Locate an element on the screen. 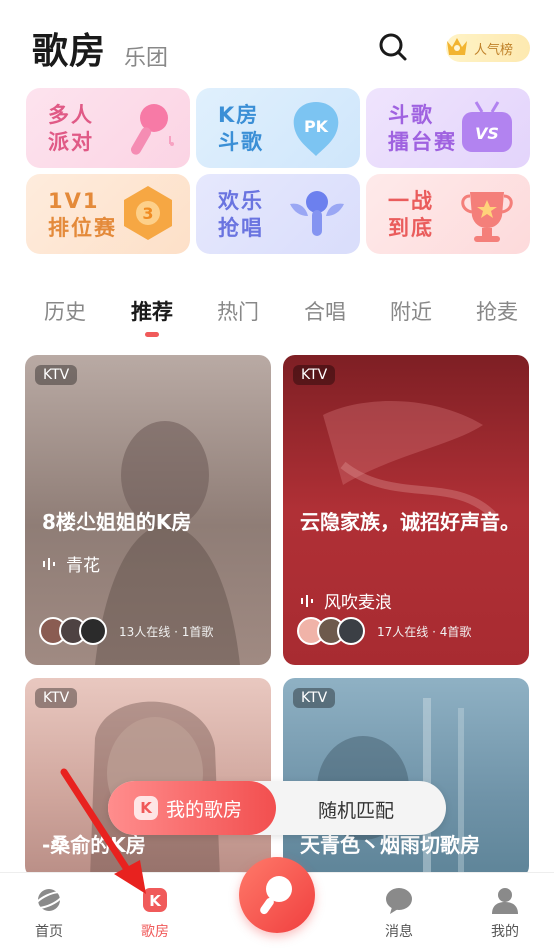 This screenshot has width=554, height=950. center-mic-button is located at coordinates (277, 895).